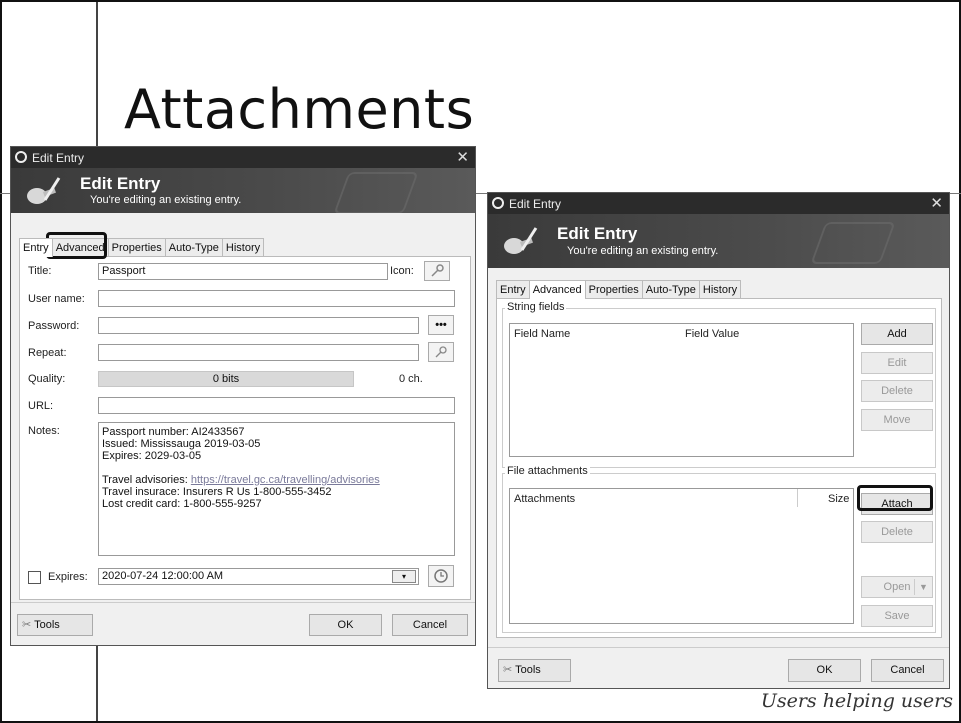 The image size is (961, 723). I want to click on right-cancel-button: Cancel, so click(907, 670).